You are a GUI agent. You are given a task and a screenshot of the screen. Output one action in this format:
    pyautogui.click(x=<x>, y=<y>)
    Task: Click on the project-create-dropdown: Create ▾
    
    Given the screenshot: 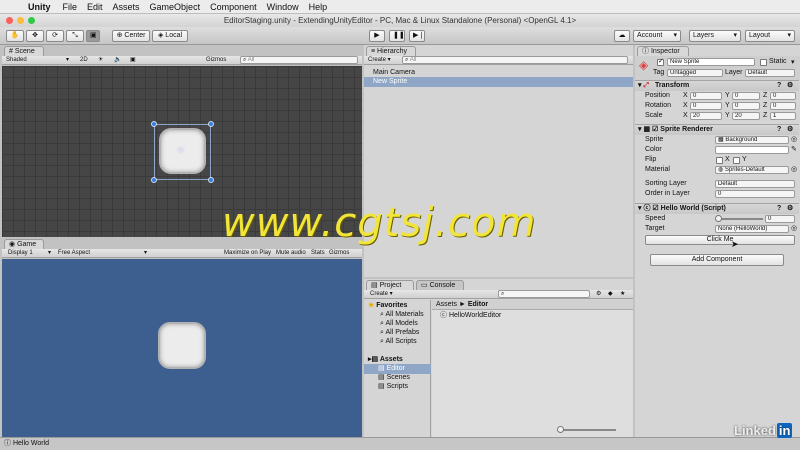 What is the action you would take?
    pyautogui.click(x=381, y=294)
    